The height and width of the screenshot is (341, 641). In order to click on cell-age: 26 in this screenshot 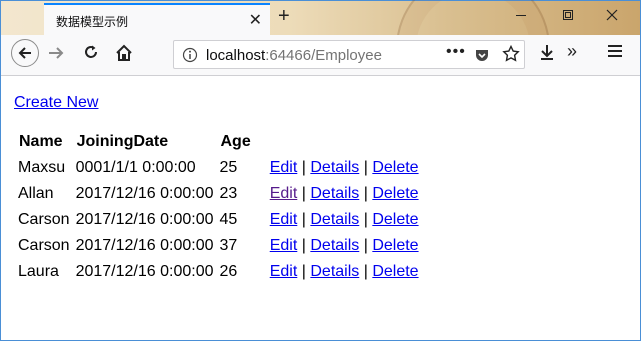, I will do `click(228, 271)`.